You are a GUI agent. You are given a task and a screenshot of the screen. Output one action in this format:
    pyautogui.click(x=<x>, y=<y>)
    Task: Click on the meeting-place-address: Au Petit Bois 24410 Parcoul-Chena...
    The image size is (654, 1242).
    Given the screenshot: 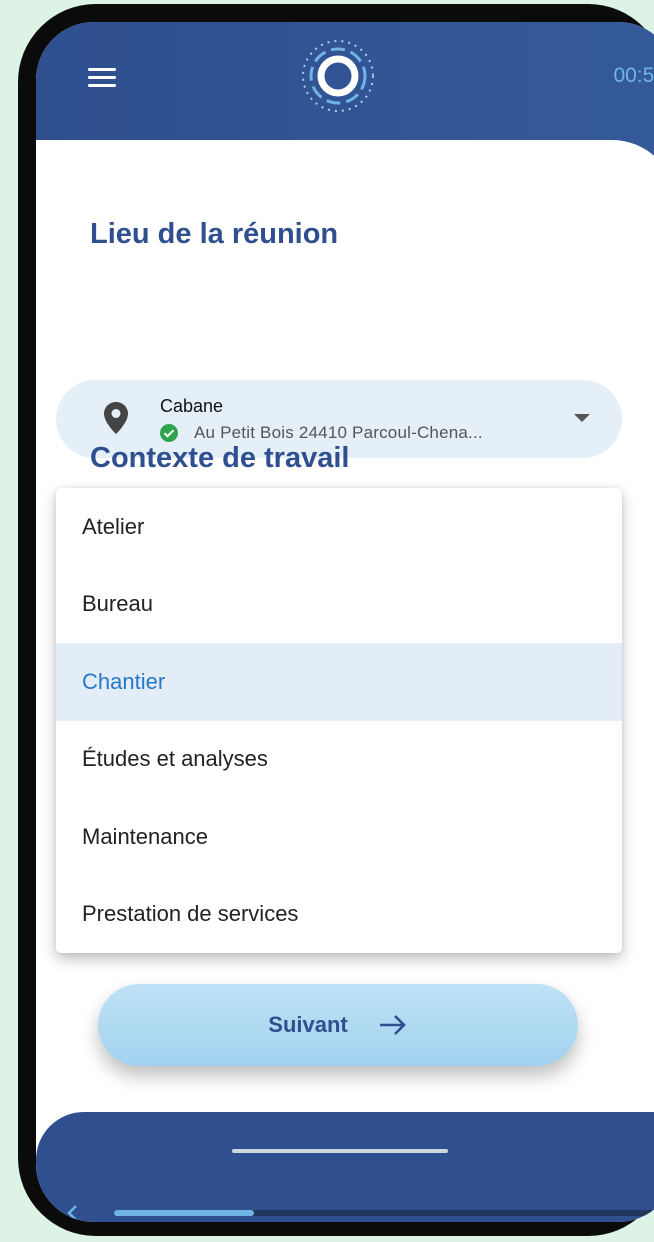 What is the action you would take?
    pyautogui.click(x=338, y=432)
    